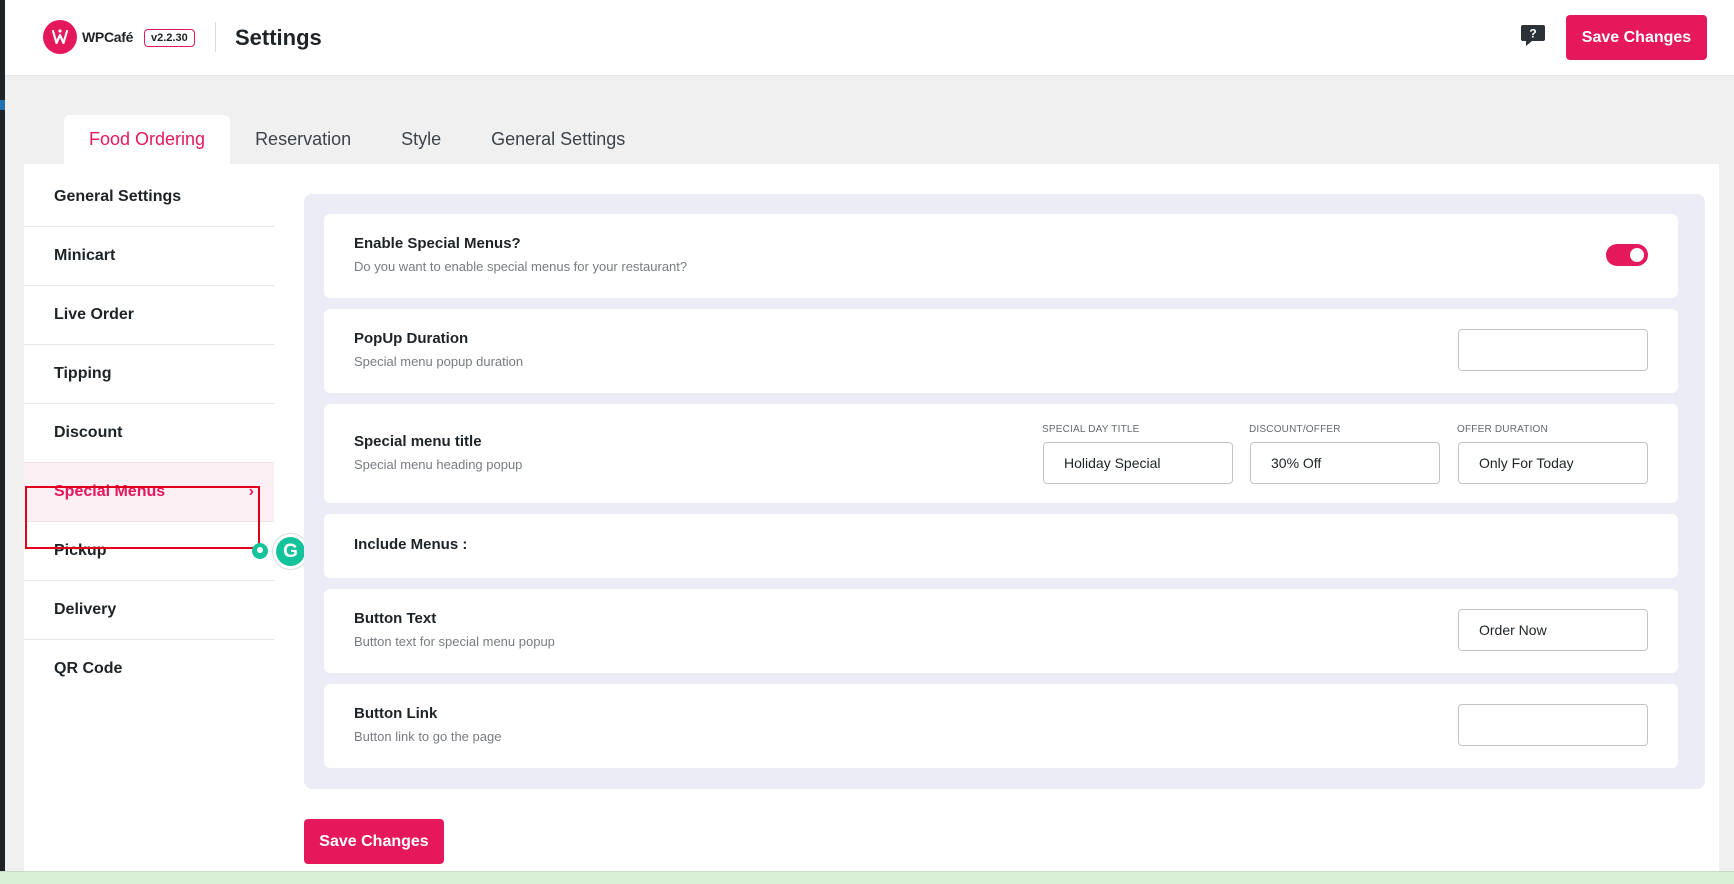 The width and height of the screenshot is (1734, 884). What do you see at coordinates (1553, 725) in the screenshot?
I see `button-link-input` at bounding box center [1553, 725].